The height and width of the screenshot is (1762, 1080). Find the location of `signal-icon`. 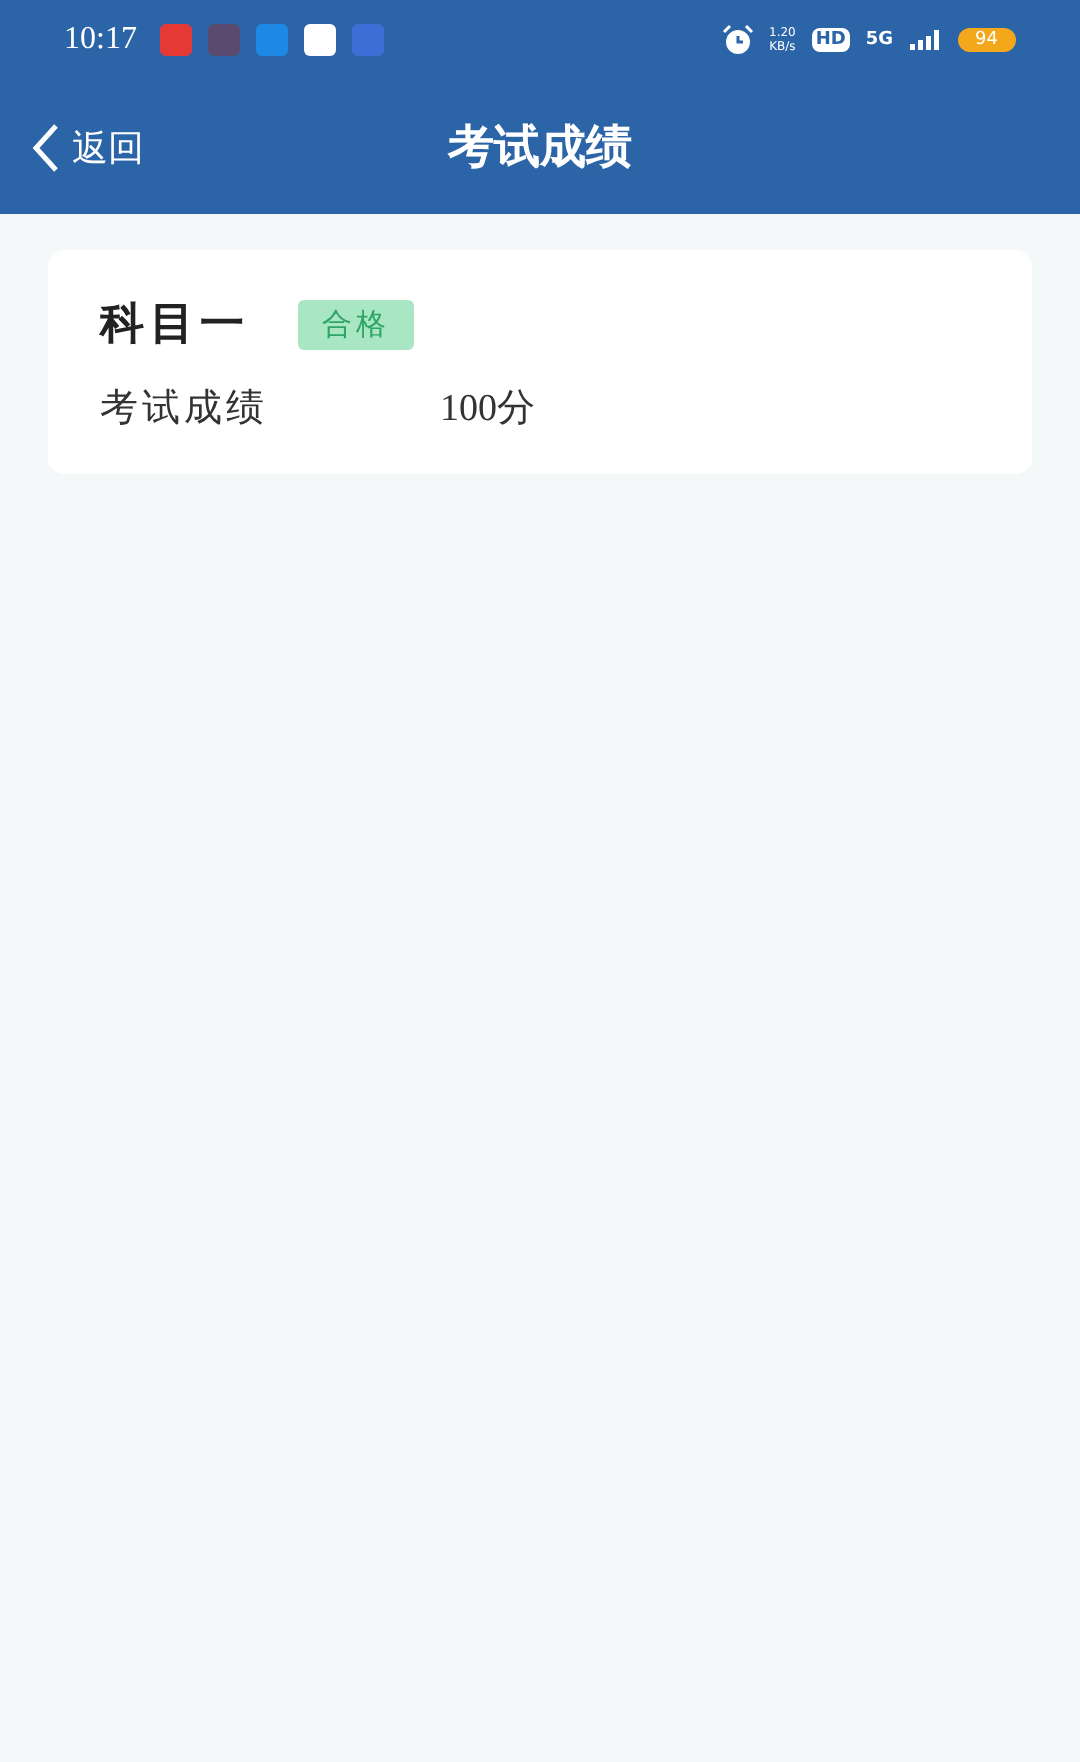

signal-icon is located at coordinates (925, 40).